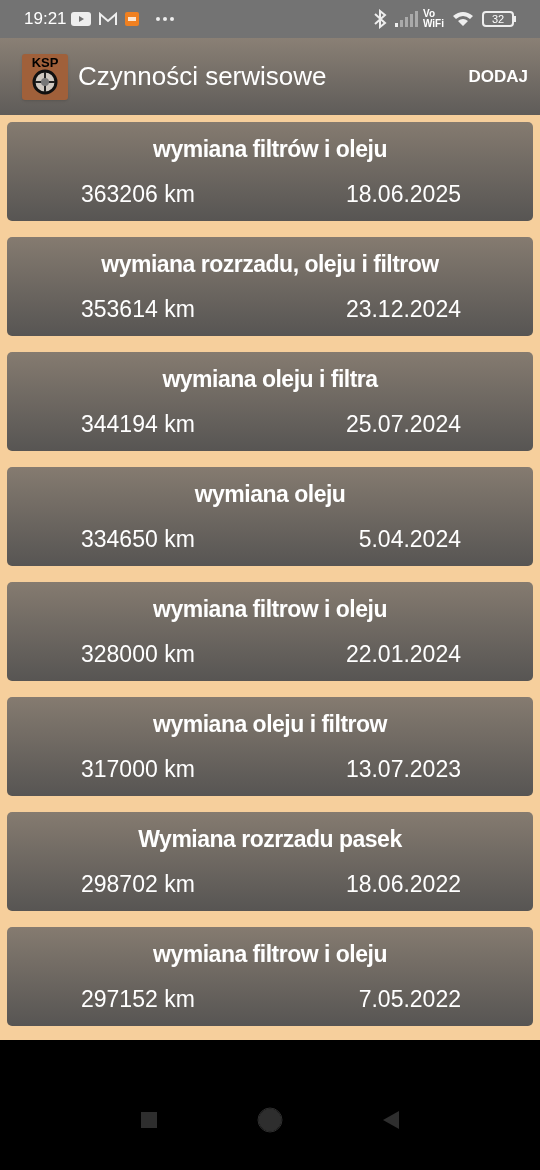 Image resolution: width=540 pixels, height=1170 pixels. I want to click on signal-icon, so click(407, 19).